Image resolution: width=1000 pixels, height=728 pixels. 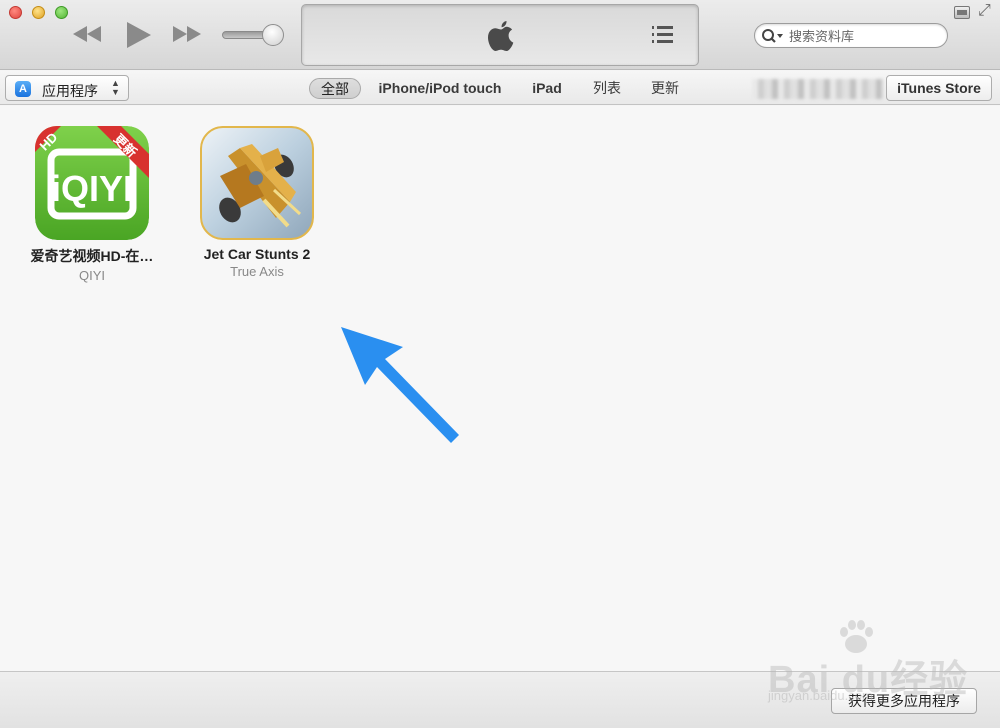 What do you see at coordinates (663, 35) in the screenshot?
I see `up-next-icon` at bounding box center [663, 35].